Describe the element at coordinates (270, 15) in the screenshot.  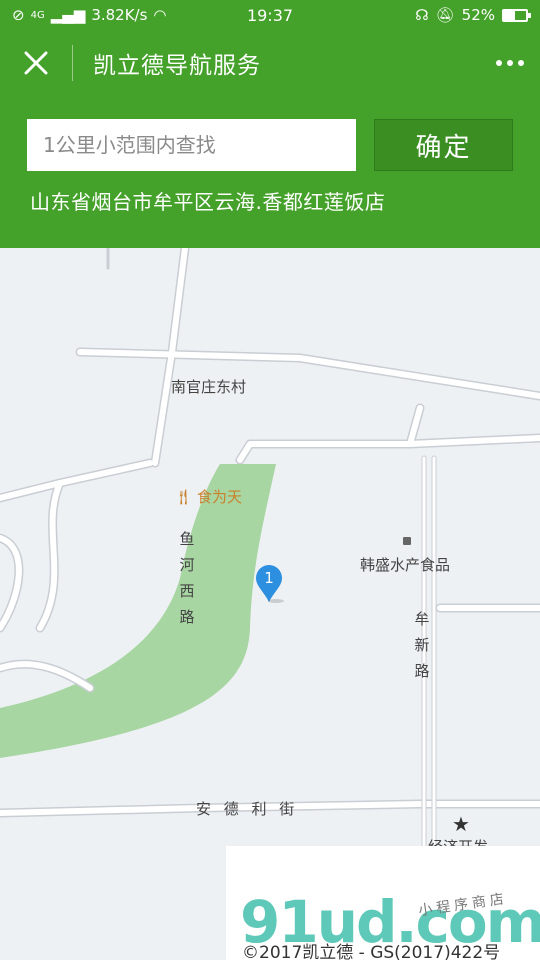
I see `status-bar: ⊘ 4G ▂▄▆ 3.82K/s ◠ 19:37 ☊ 🔕︎ 52%` at that location.